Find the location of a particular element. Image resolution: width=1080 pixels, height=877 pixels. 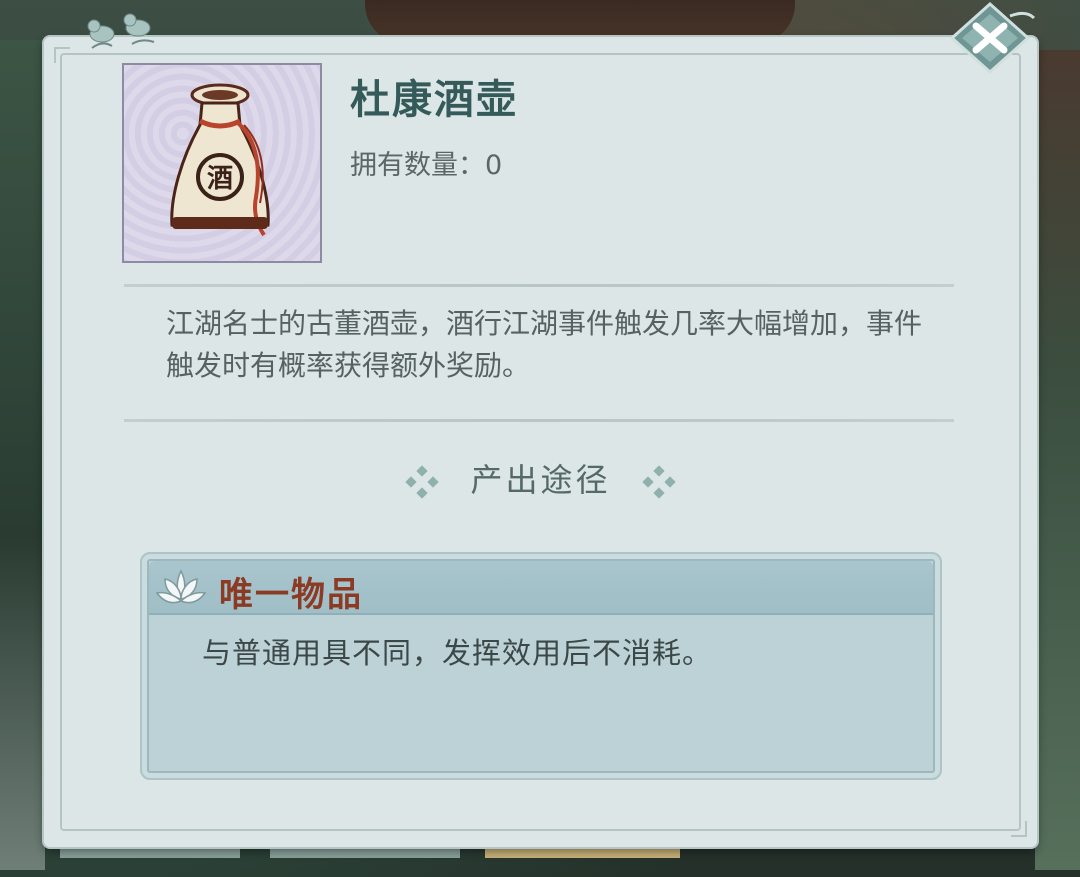

owned-count: 0 is located at coordinates (494, 165).